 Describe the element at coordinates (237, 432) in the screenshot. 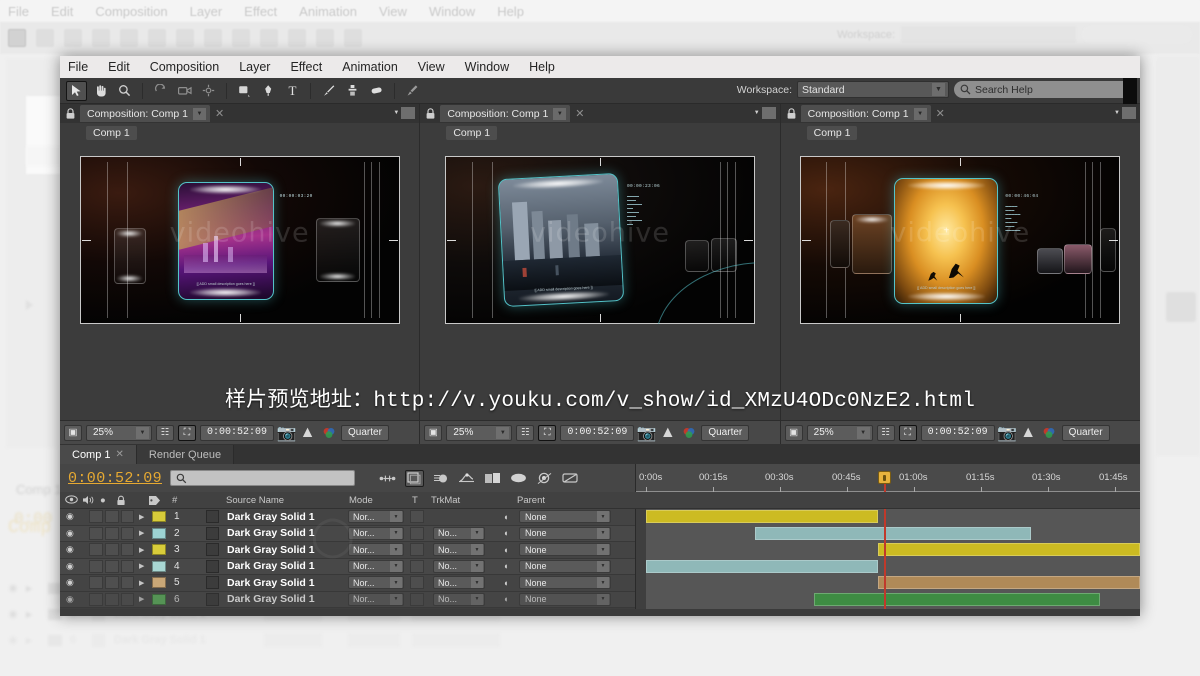

I see `viewer-timecode-1: 0:00:52:09` at that location.